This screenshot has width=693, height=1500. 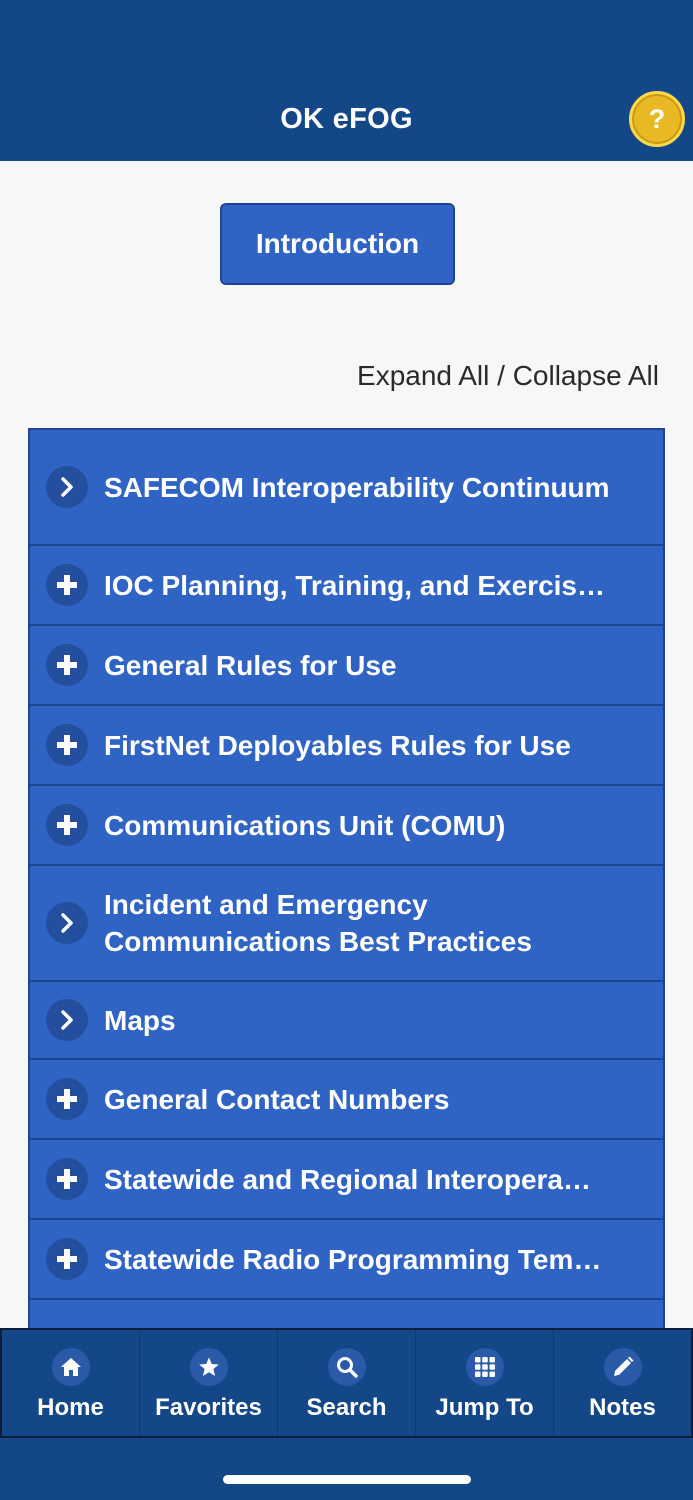 I want to click on section-row-comu: Communications Unit (COMU), so click(x=346, y=826).